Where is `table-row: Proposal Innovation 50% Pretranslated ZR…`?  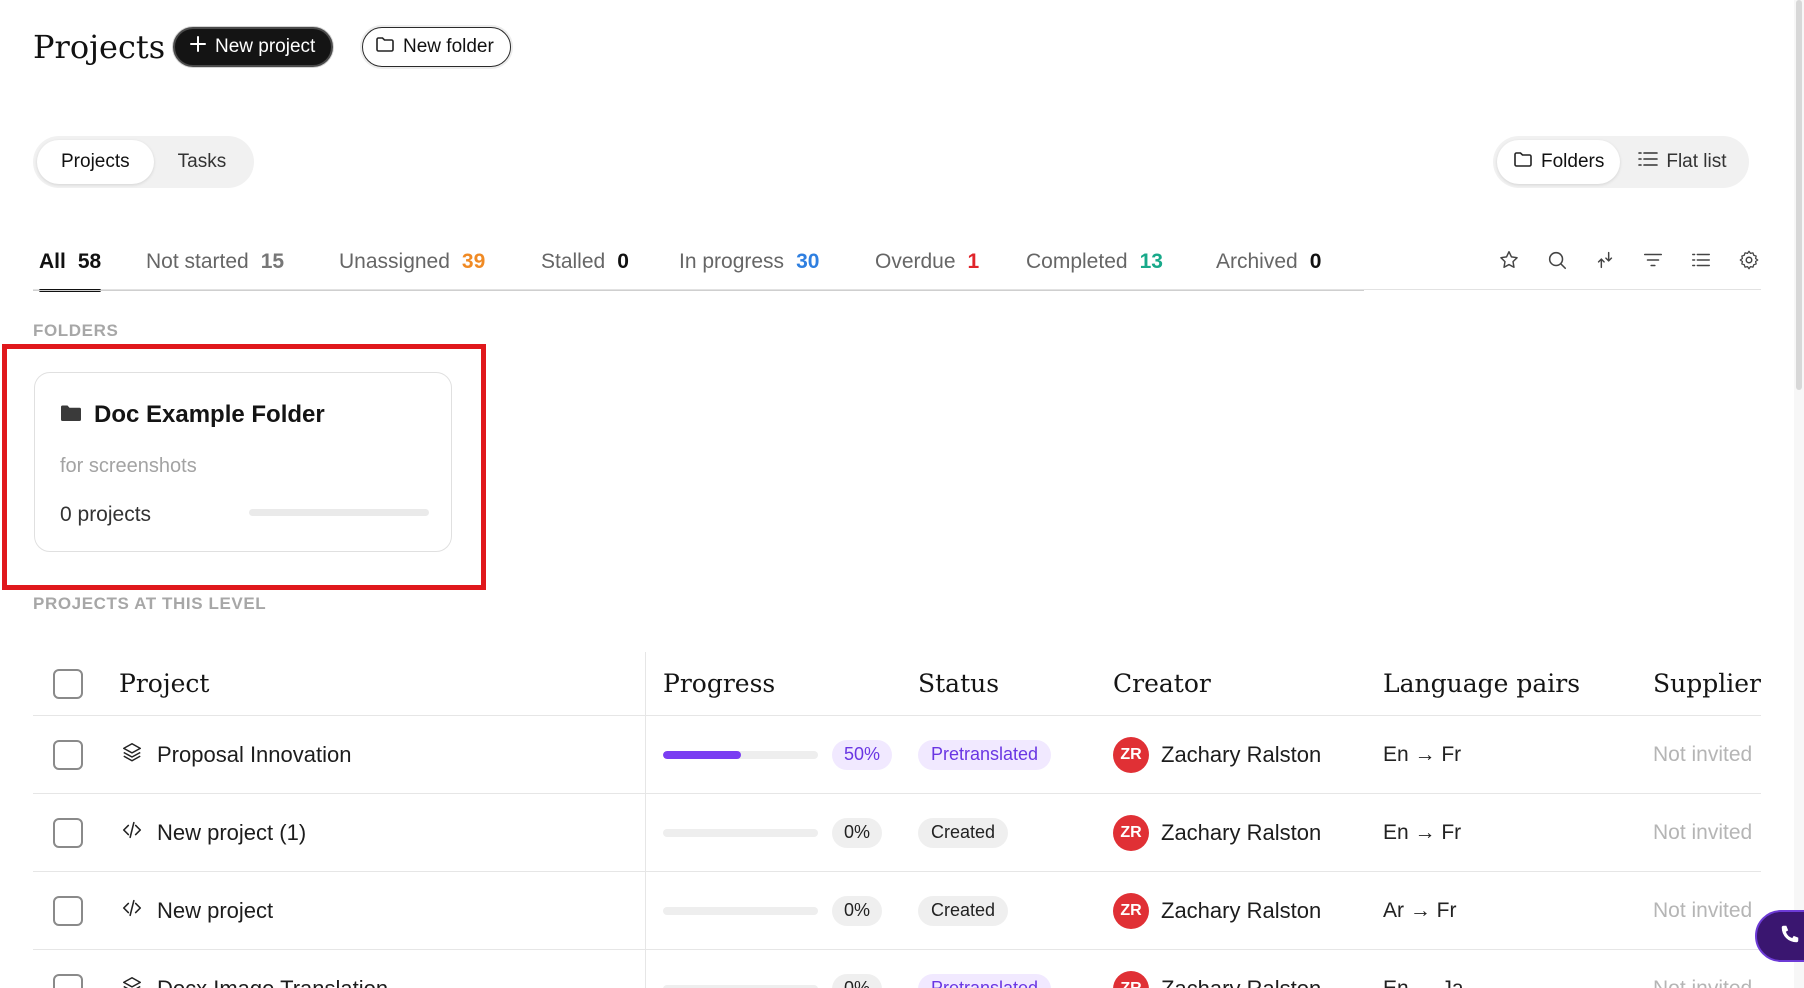
table-row: Proposal Innovation 50% Pretranslated ZR… is located at coordinates (897, 755).